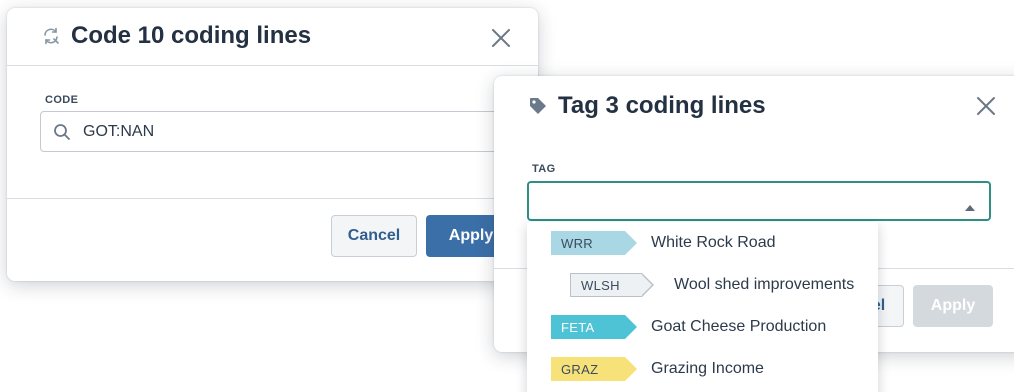  Describe the element at coordinates (594, 243) in the screenshot. I see `tag-code-chip: WRR` at that location.